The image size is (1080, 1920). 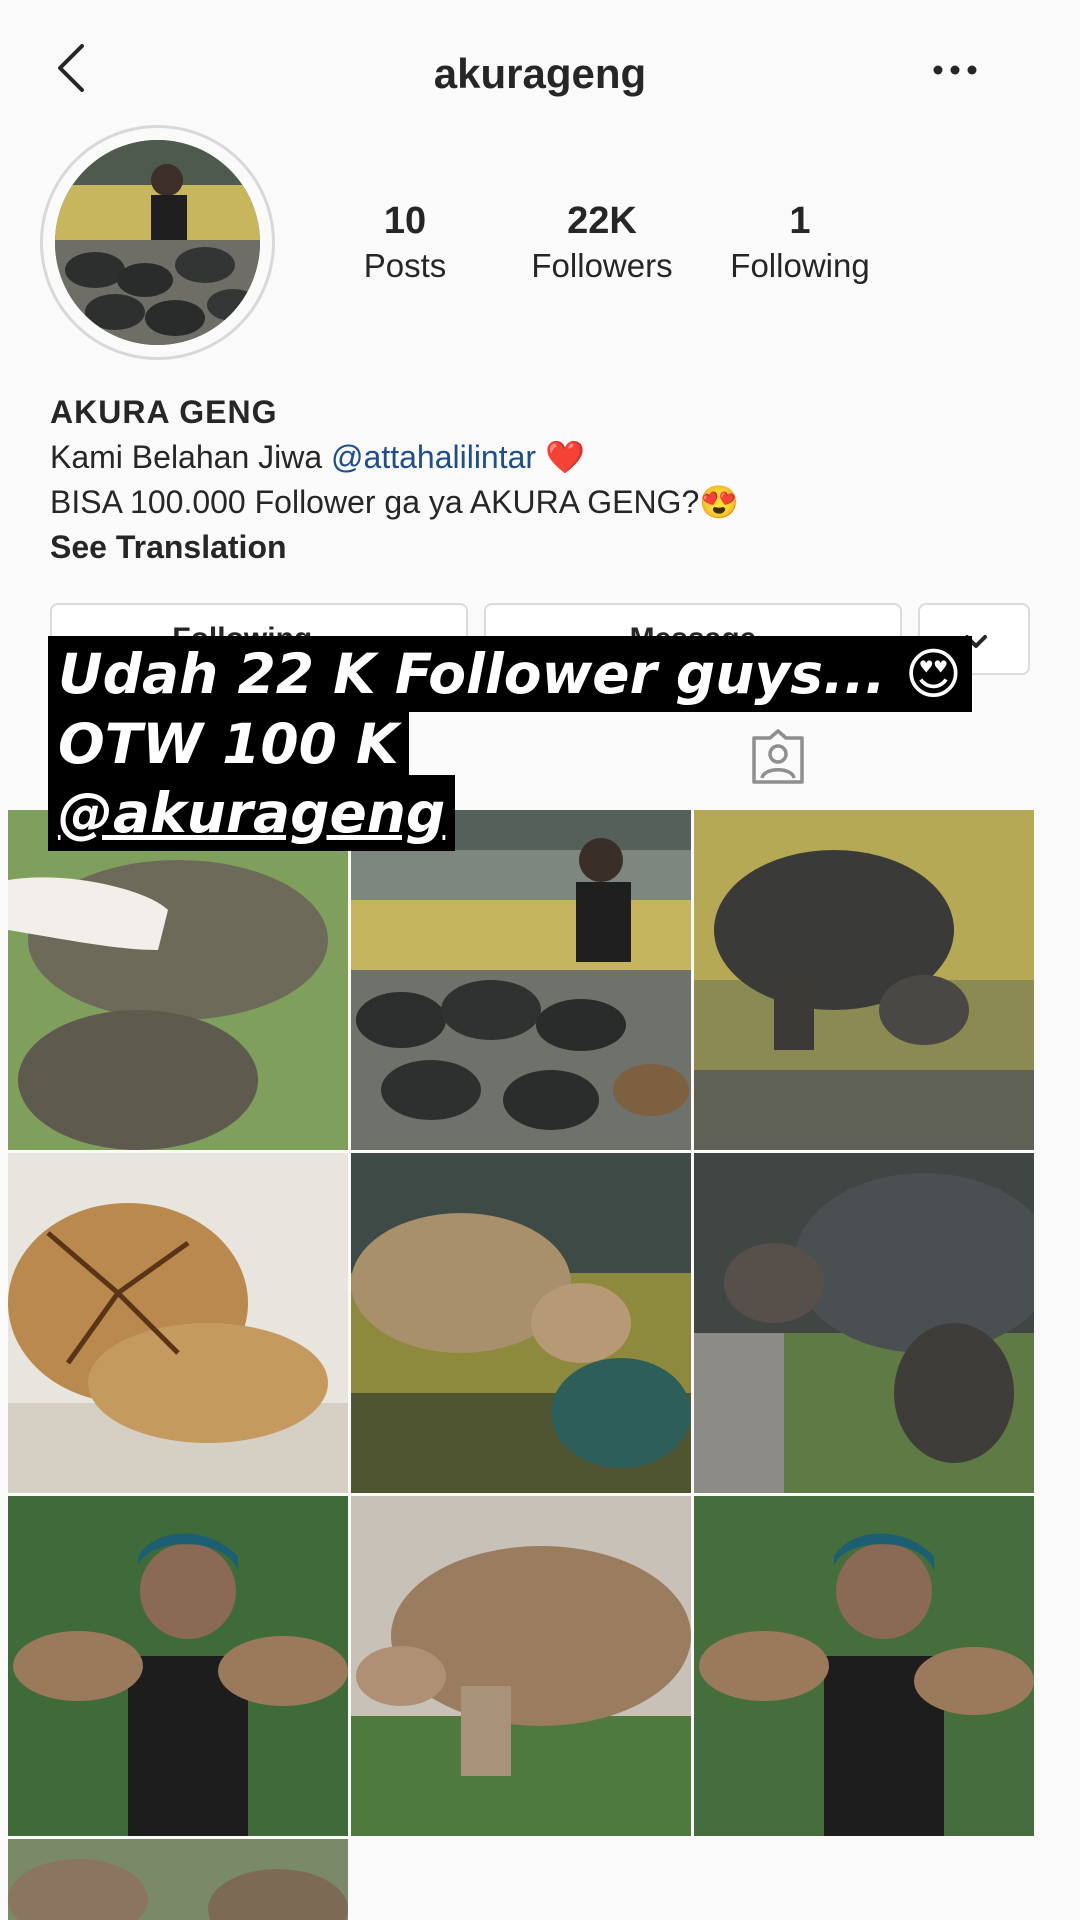 I want to click on bio-line-1-text: Kami Belahan Jiwa, so click(x=191, y=457).